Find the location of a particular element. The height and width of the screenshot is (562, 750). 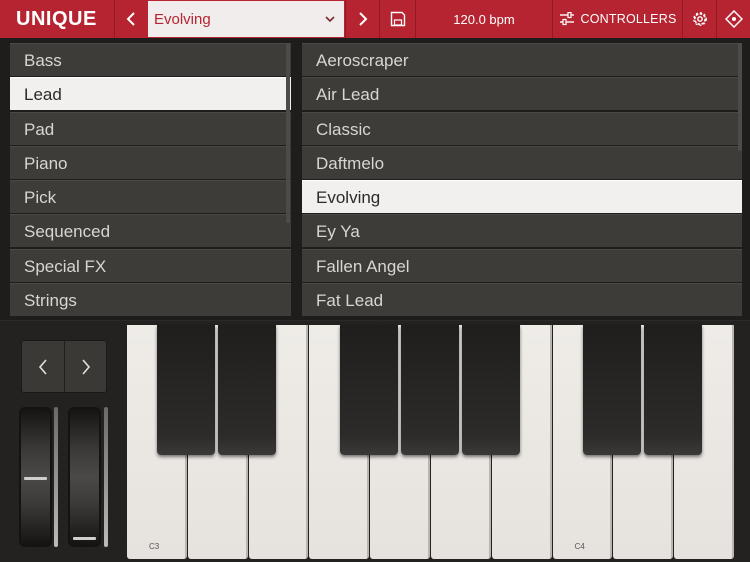

preset-list-item: Fat Lead is located at coordinates (522, 300).